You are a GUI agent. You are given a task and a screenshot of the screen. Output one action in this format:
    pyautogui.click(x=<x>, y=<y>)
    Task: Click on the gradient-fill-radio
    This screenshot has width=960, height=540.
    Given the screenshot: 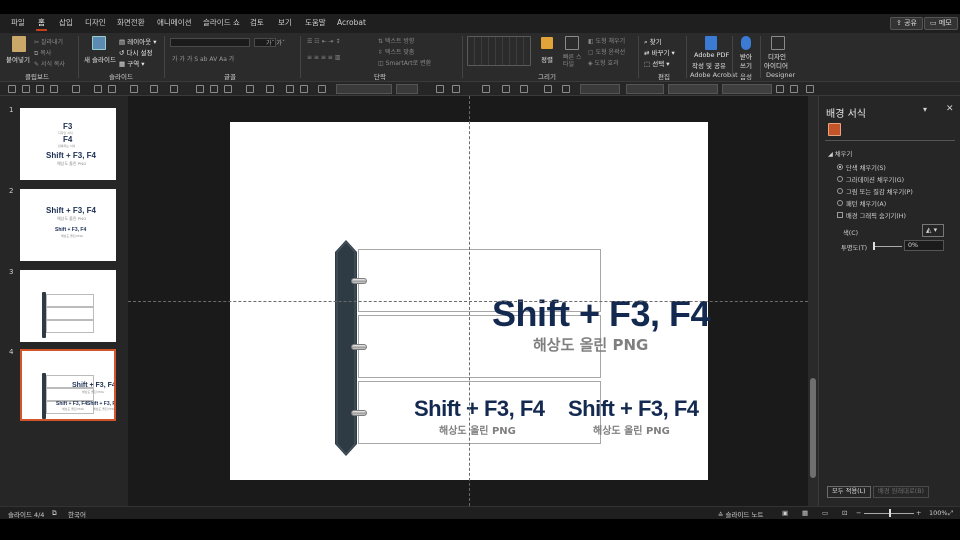 What is the action you would take?
    pyautogui.click(x=840, y=179)
    